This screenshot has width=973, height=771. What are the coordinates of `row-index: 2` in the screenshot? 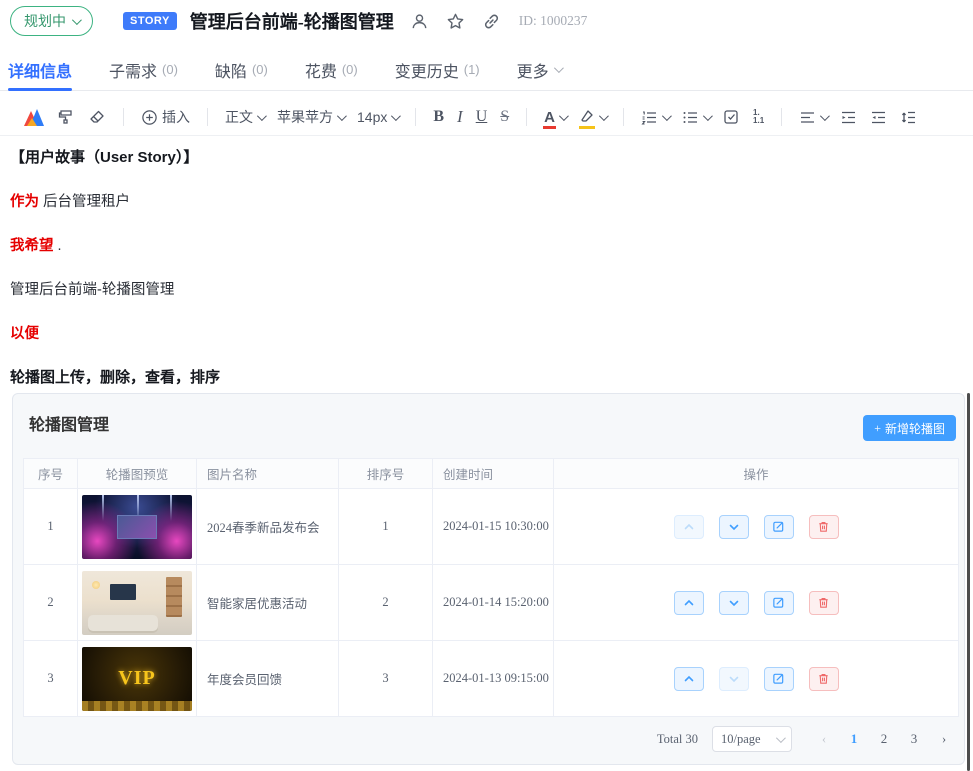 It's located at (50, 602).